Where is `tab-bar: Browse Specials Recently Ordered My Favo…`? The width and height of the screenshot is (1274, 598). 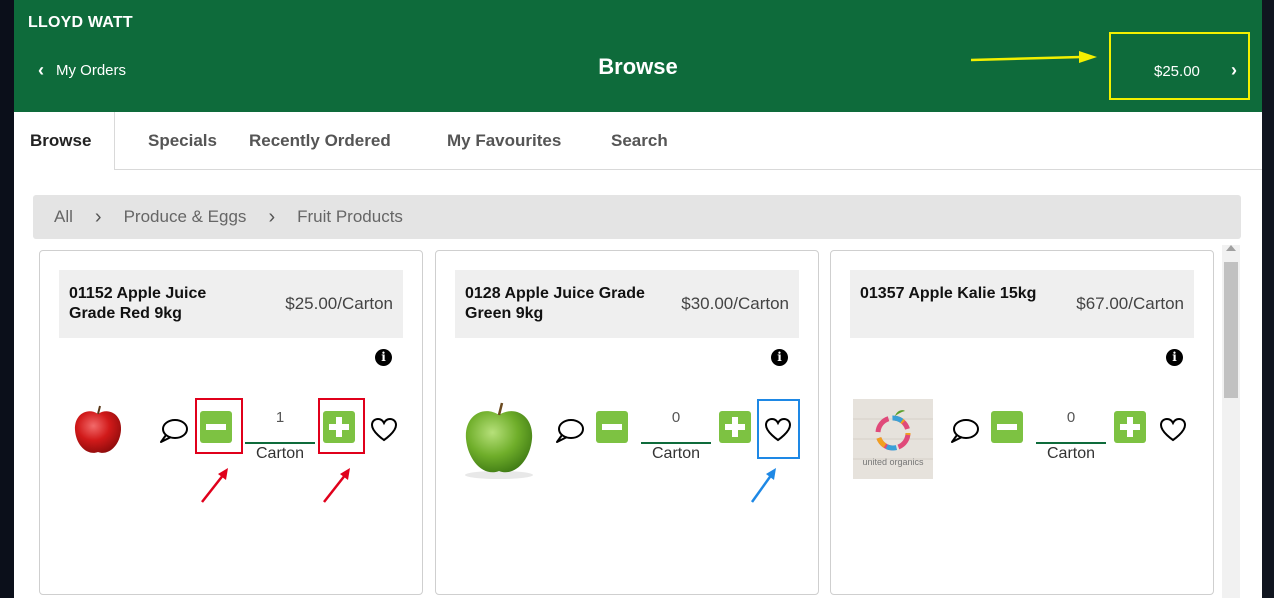 tab-bar: Browse Specials Recently Ordered My Favo… is located at coordinates (638, 141).